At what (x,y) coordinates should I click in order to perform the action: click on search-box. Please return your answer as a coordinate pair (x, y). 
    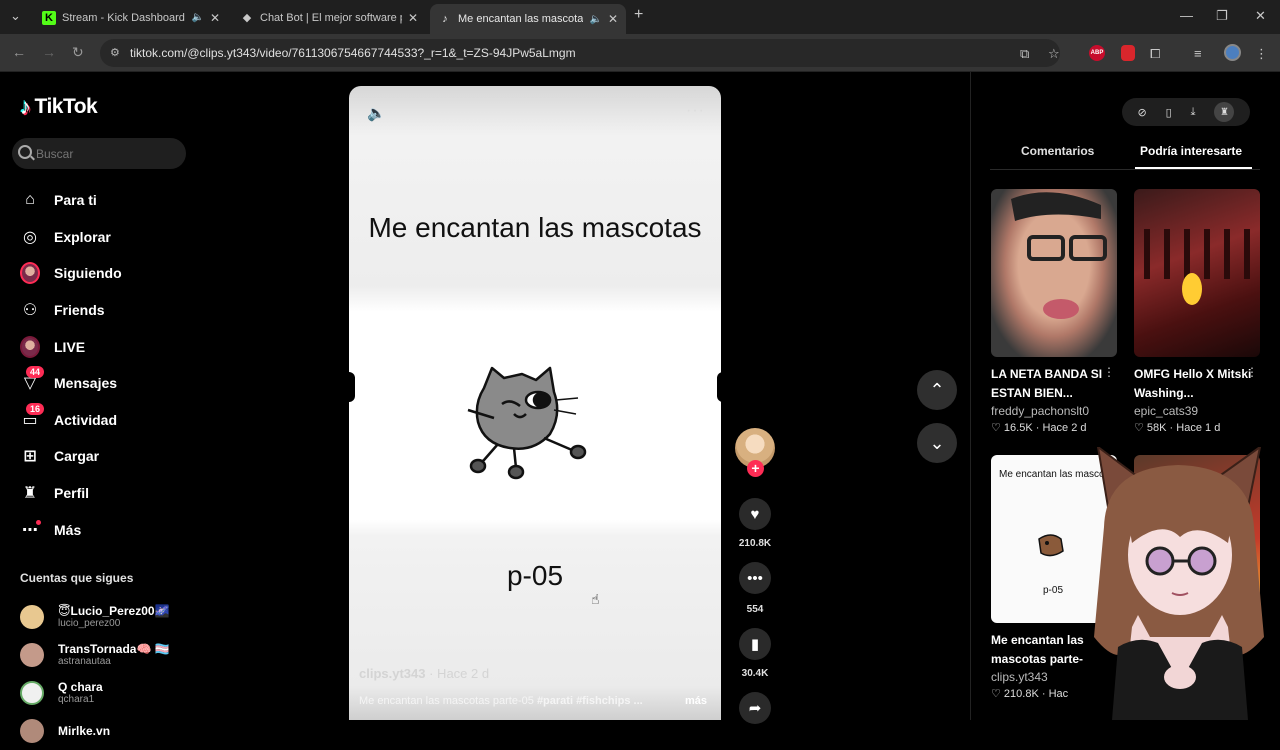
    Looking at the image, I should click on (99, 153).